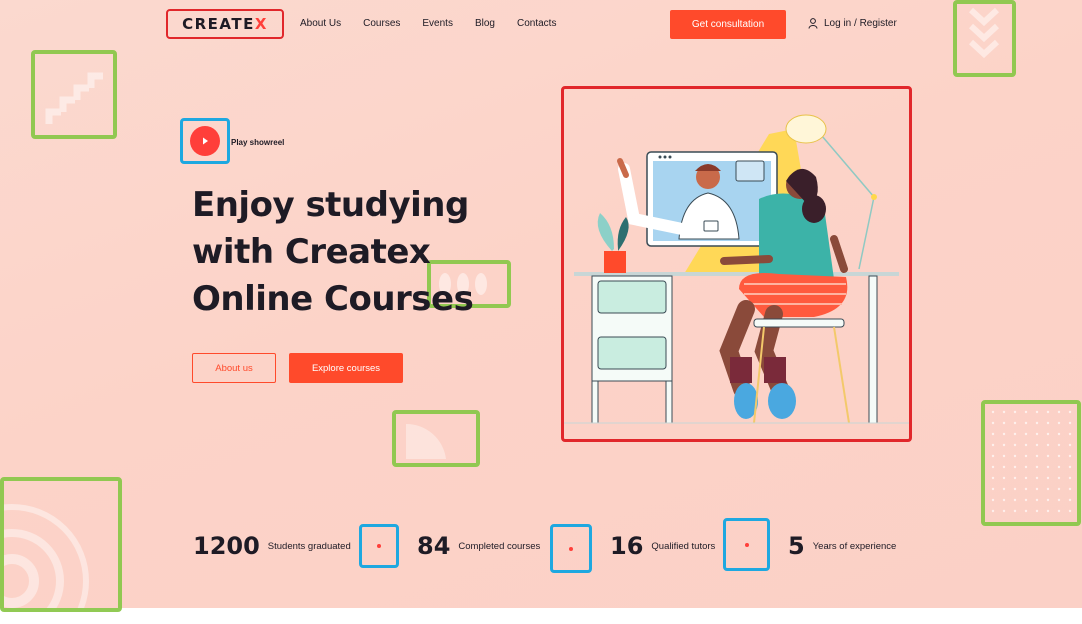 The width and height of the screenshot is (1082, 624). What do you see at coordinates (434, 546) in the screenshot?
I see `stat-number: 84` at bounding box center [434, 546].